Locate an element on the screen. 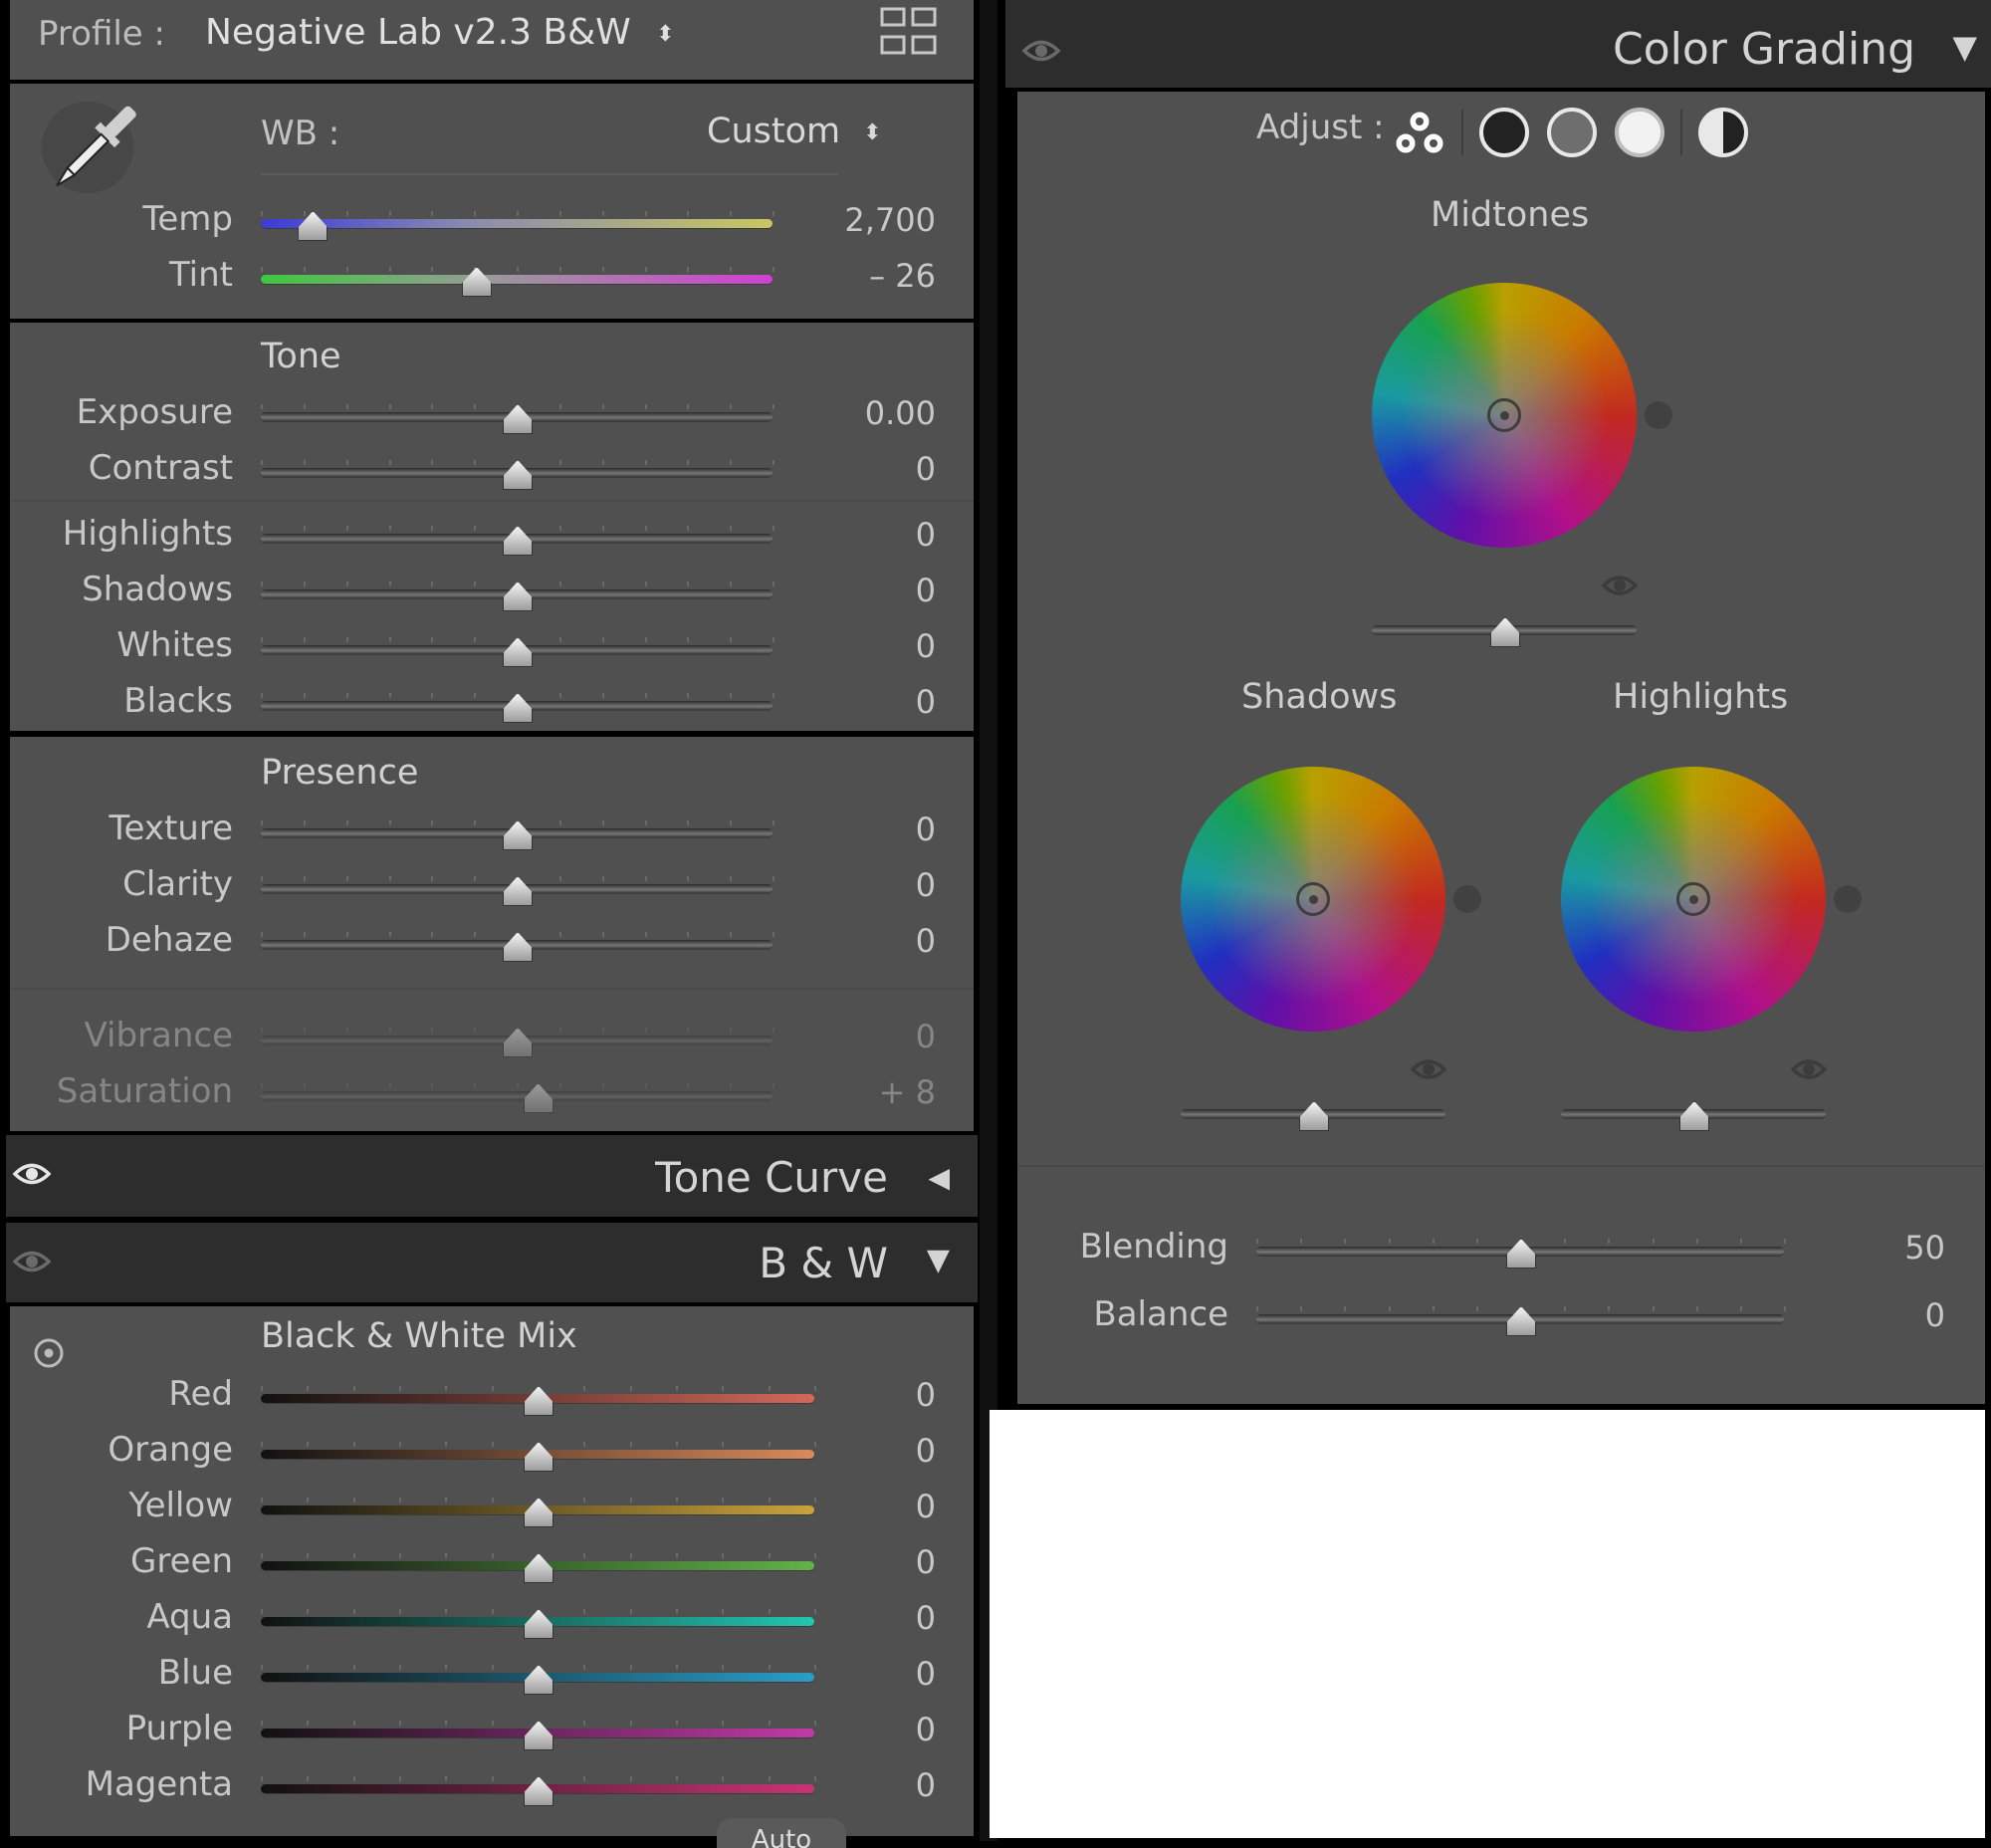 This screenshot has width=1991, height=1848. tint-label: Tint is located at coordinates (201, 275).